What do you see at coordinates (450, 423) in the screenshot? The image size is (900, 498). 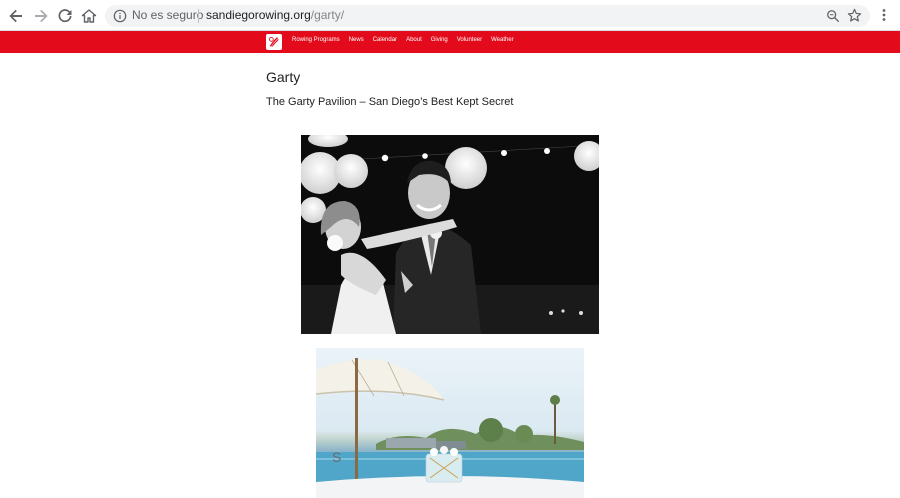 I see `pavilion-umbrella-photo: S` at bounding box center [450, 423].